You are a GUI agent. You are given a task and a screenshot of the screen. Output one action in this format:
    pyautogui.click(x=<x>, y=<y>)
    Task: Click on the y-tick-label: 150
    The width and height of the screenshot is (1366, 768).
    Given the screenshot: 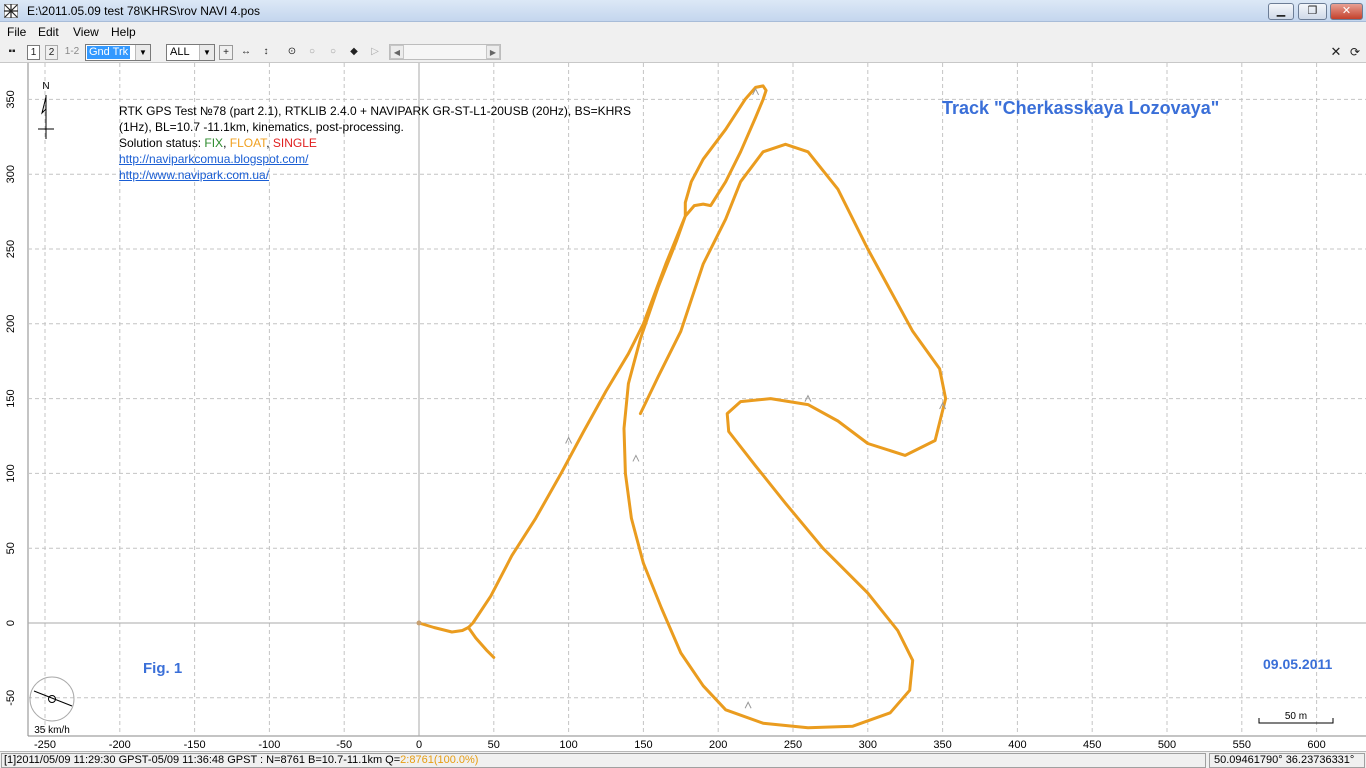 What is the action you would take?
    pyautogui.click(x=11, y=398)
    